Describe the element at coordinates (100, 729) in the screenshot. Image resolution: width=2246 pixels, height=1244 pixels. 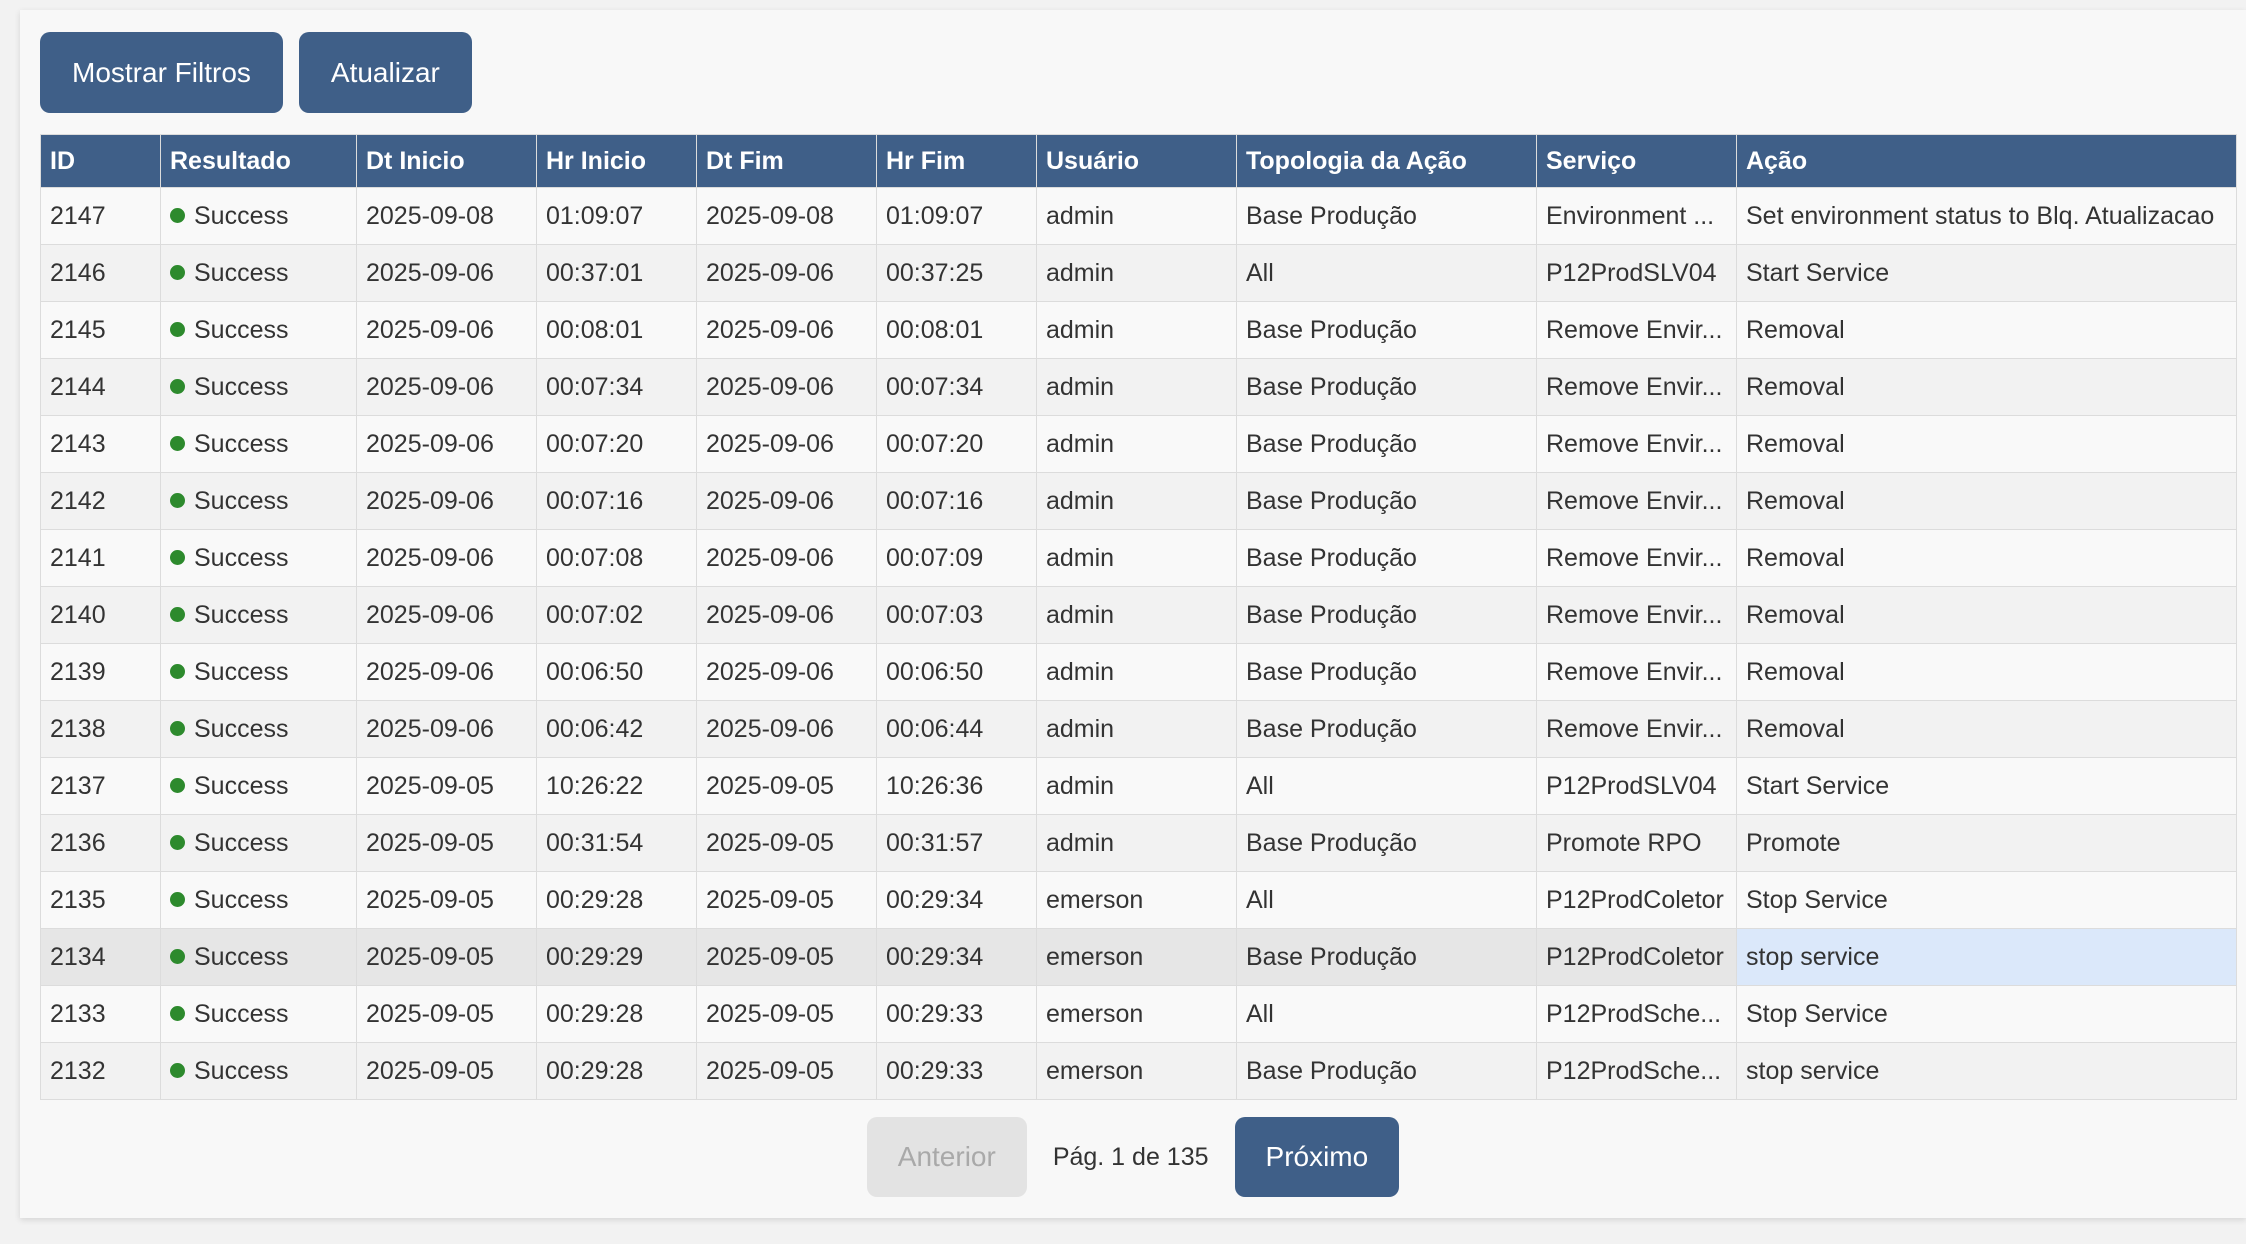
I see `id-cell: 2138` at that location.